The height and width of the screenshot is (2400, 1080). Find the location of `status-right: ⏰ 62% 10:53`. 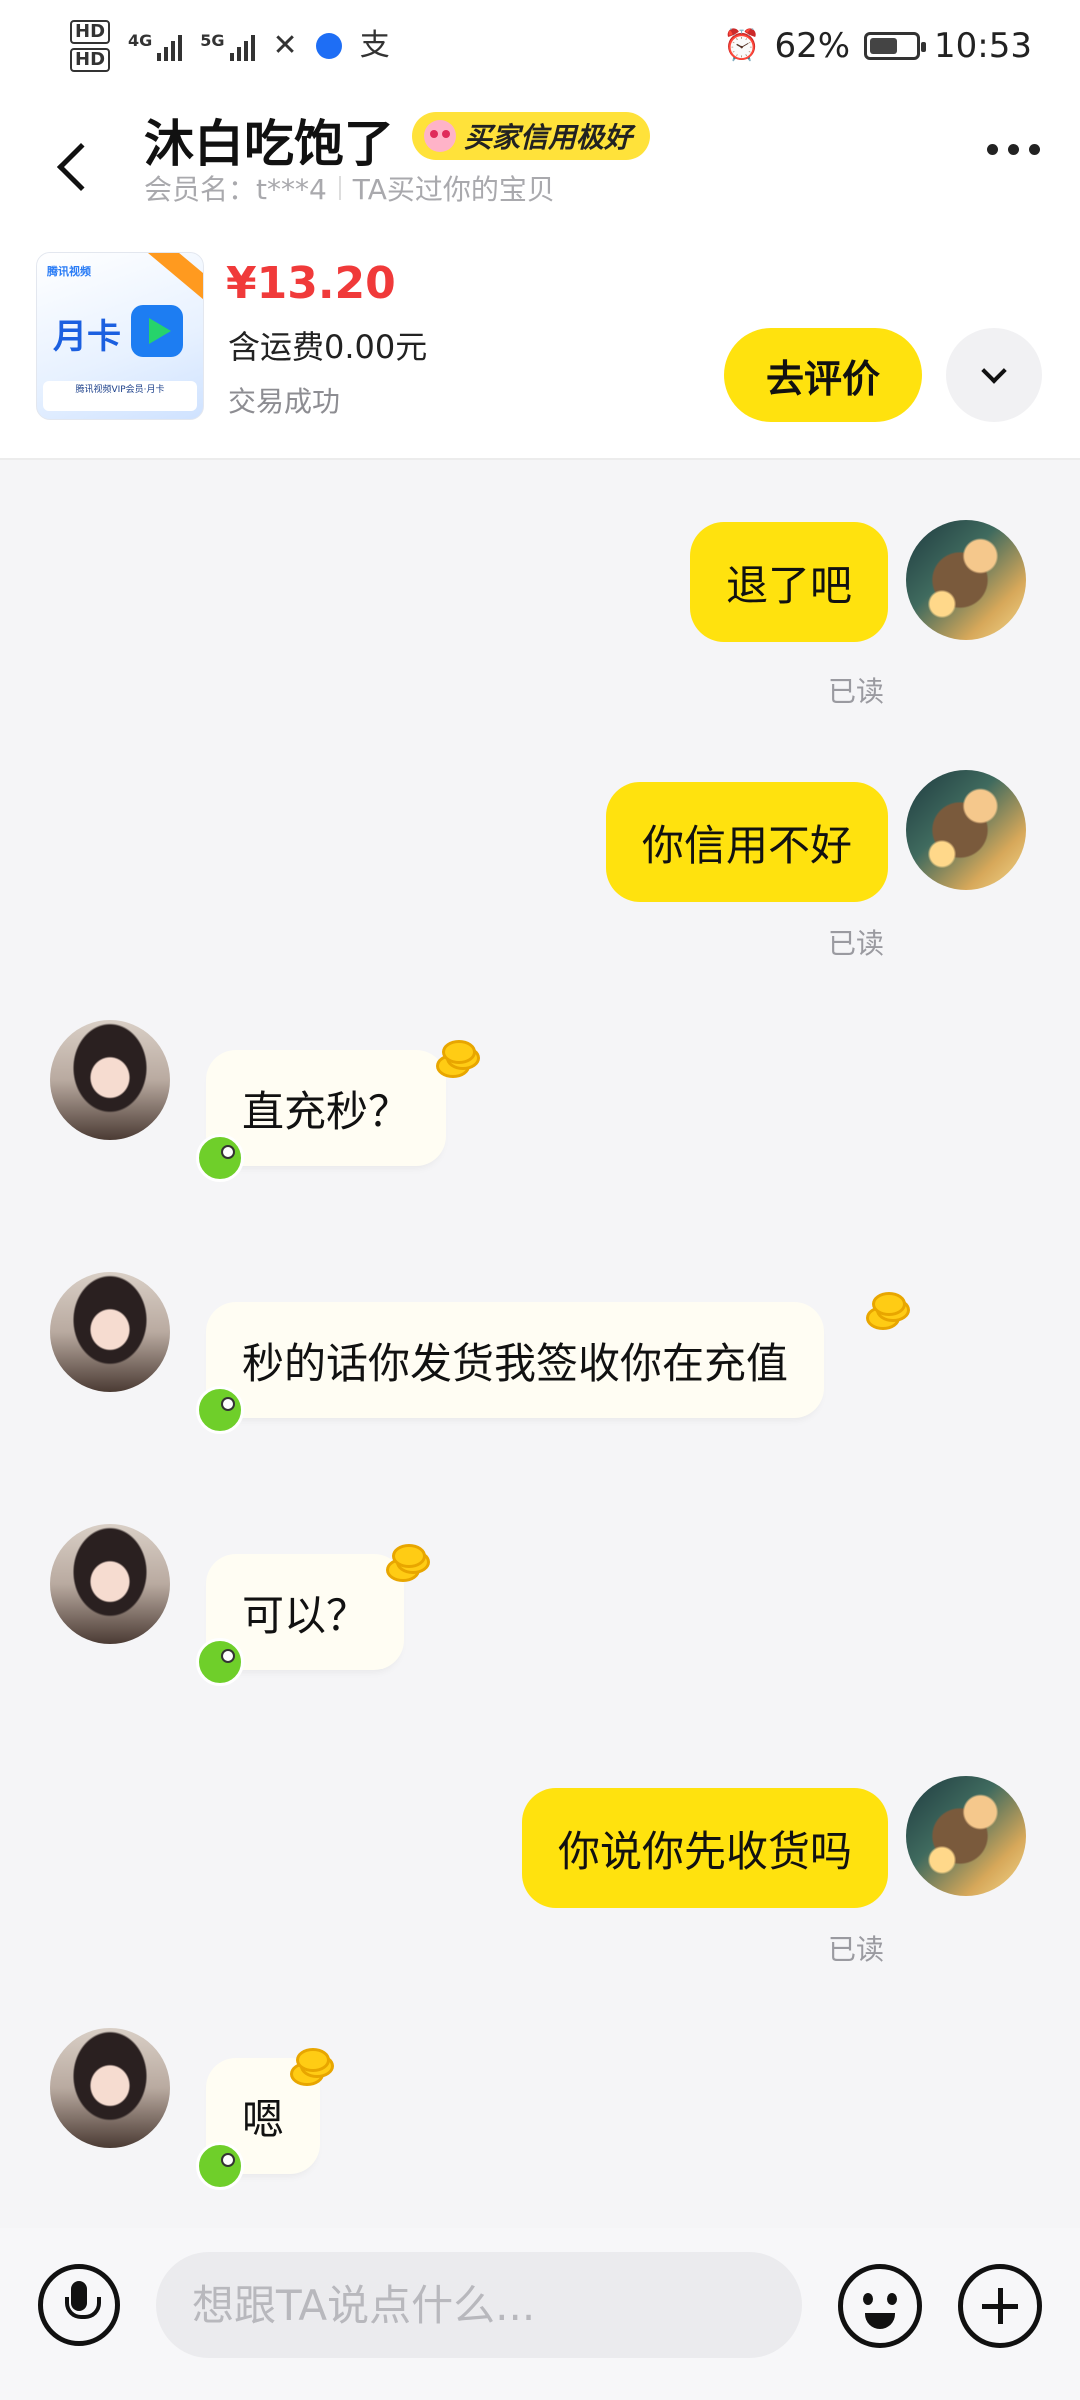

status-right: ⏰ 62% 10:53 is located at coordinates (877, 46).